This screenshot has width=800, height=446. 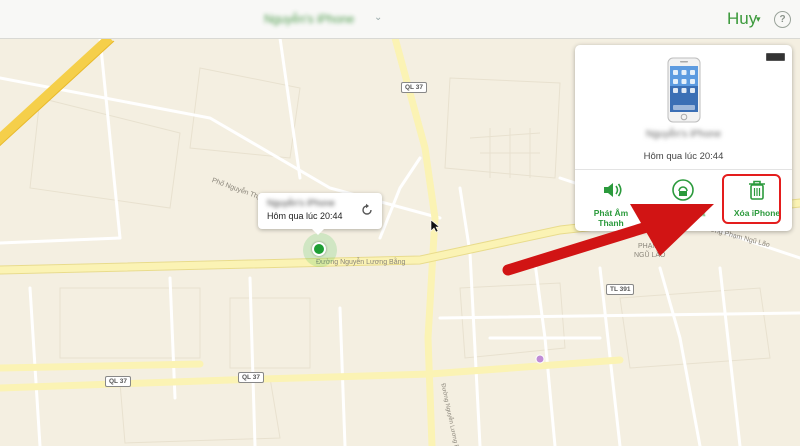 I want to click on red-arrow-annotation, so click(x=608, y=240).